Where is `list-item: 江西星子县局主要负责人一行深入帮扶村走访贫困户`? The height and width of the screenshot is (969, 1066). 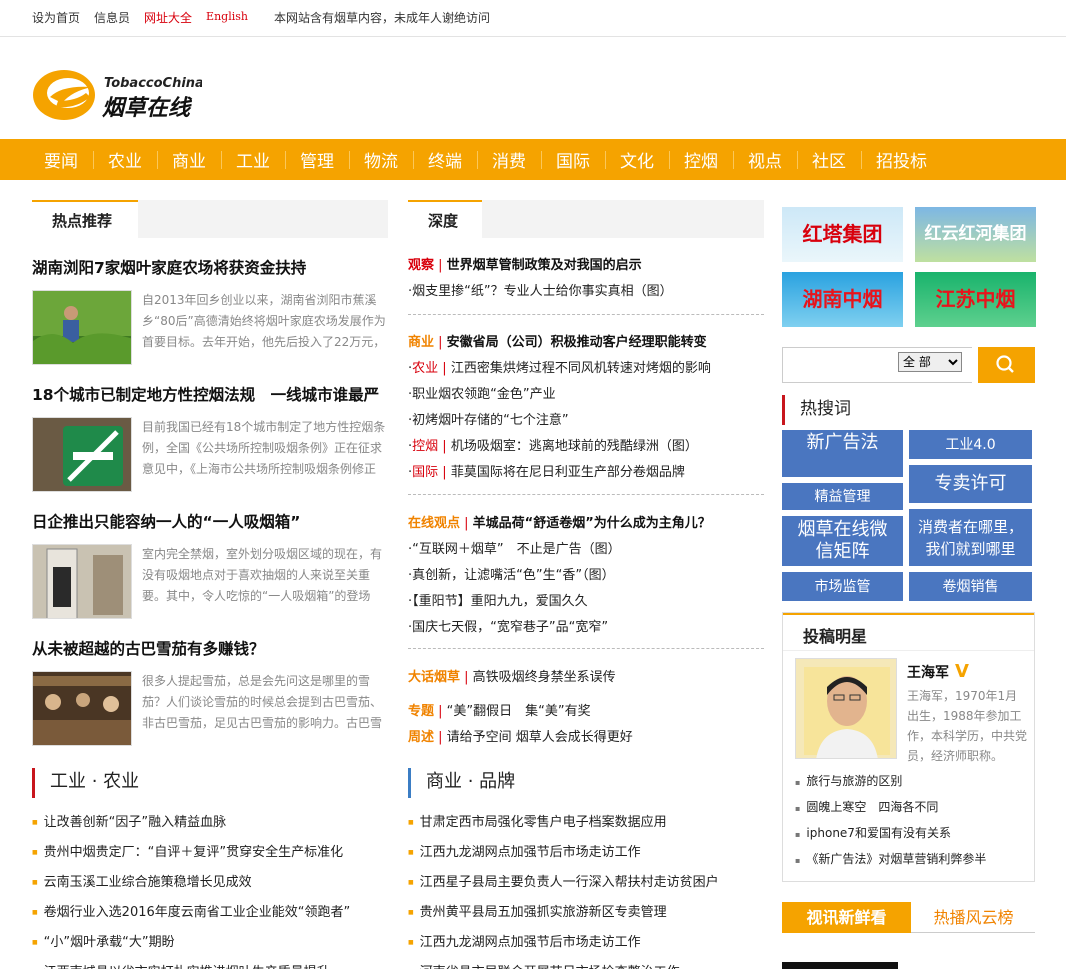 list-item: 江西星子县局主要负责人一行深入帮扶村走访贫困户 is located at coordinates (586, 883).